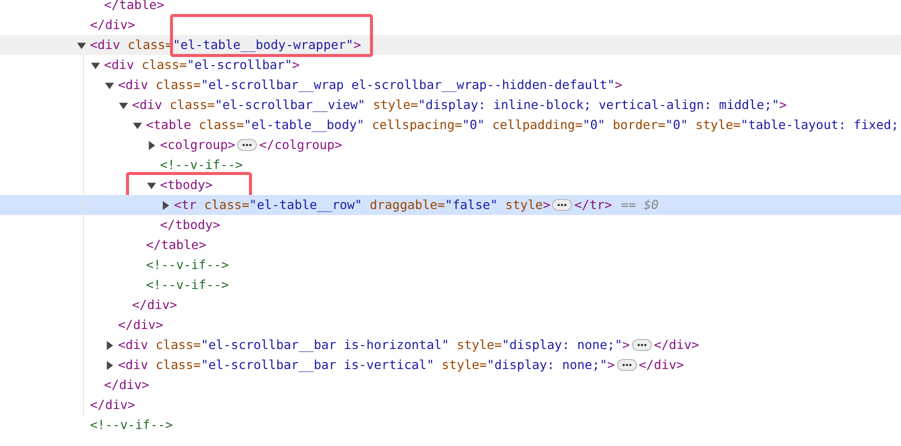 The image size is (901, 446). What do you see at coordinates (300, 145) in the screenshot?
I see `closing-tag-text: </colgroup>` at bounding box center [300, 145].